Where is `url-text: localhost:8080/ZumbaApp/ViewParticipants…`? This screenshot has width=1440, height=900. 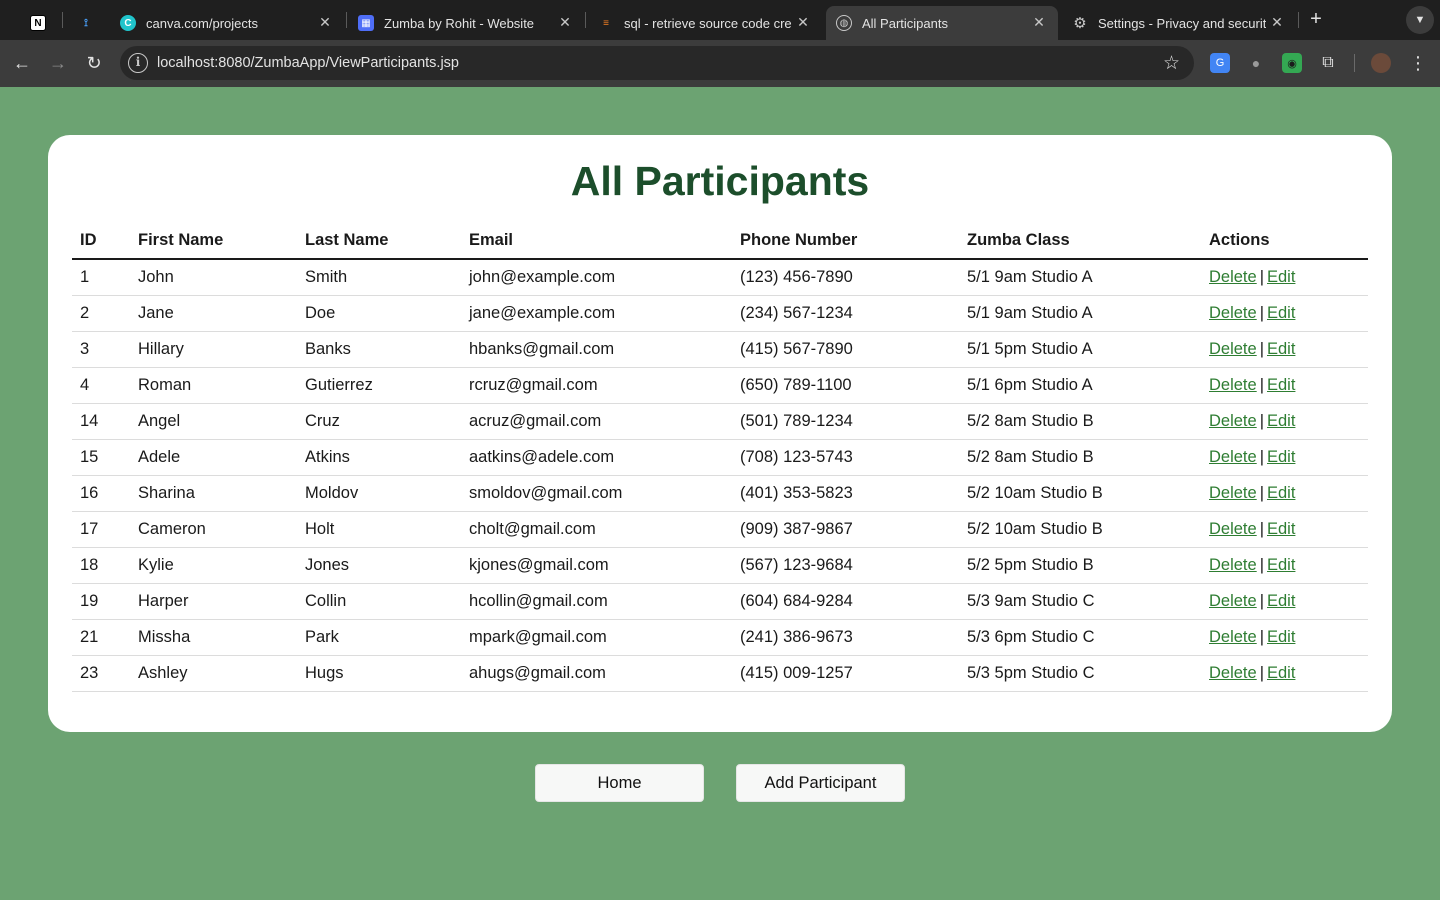
url-text: localhost:8080/ZumbaApp/ViewParticipants… is located at coordinates (308, 63).